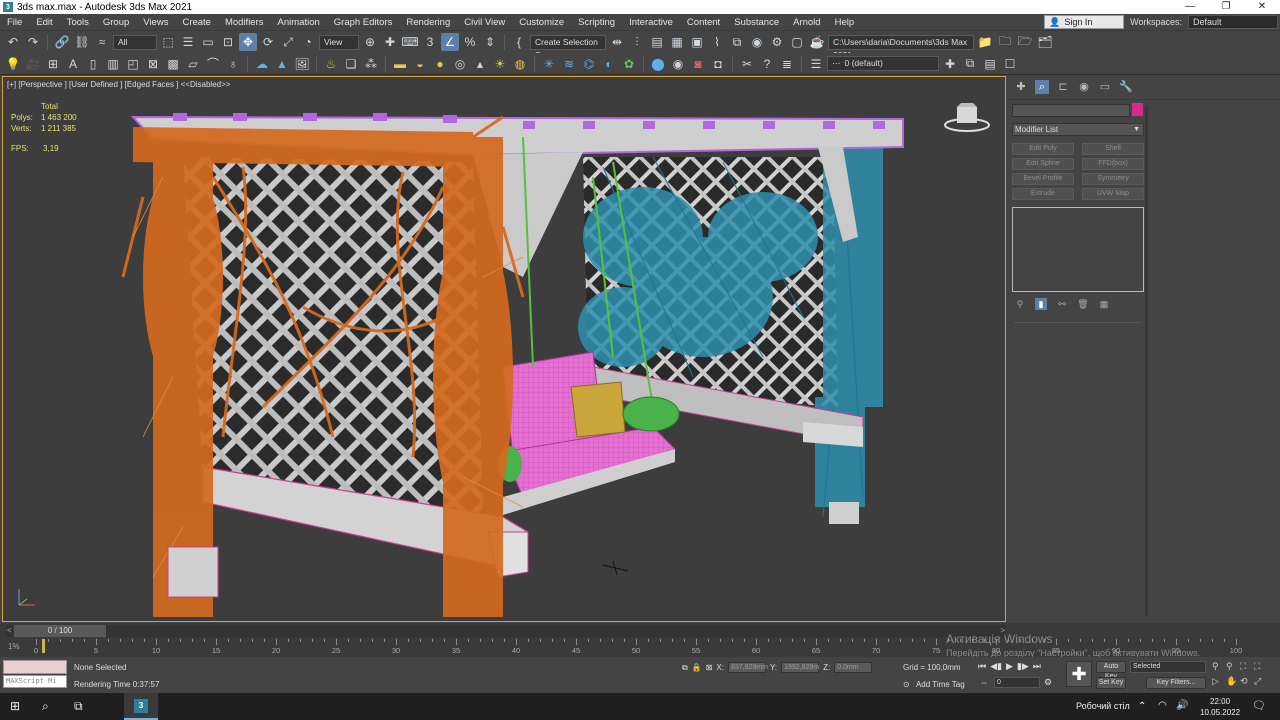 This screenshot has width=1280, height=720. I want to click on unlink-icon: ⛓, so click(82, 42).